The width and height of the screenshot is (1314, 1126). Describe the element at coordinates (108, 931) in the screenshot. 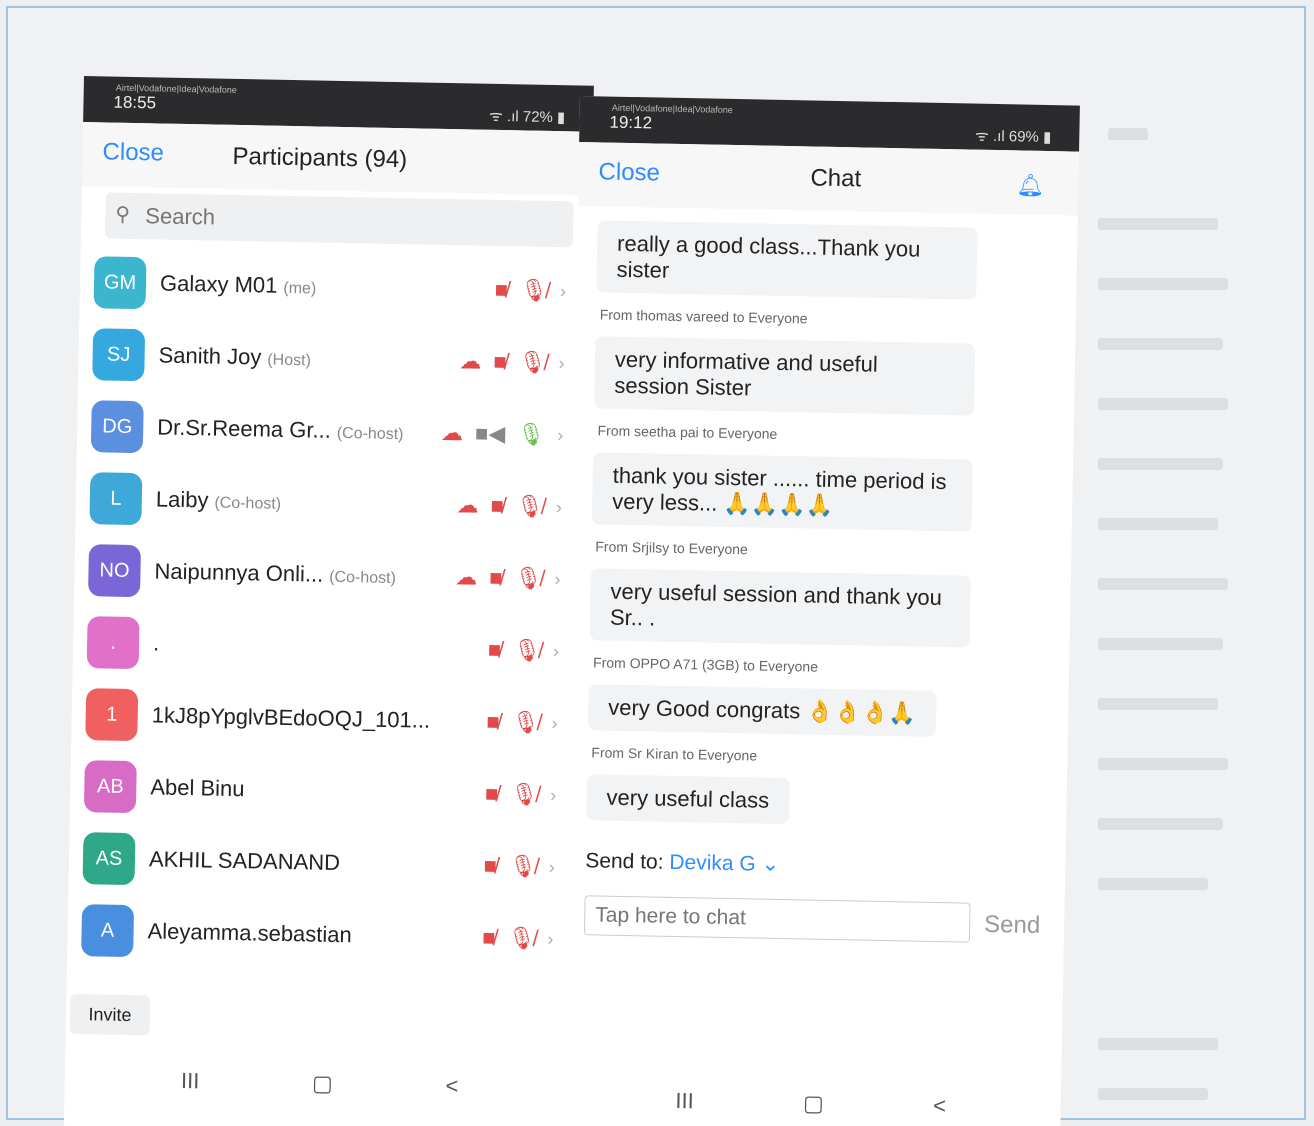

I see `avatar: A` at that location.